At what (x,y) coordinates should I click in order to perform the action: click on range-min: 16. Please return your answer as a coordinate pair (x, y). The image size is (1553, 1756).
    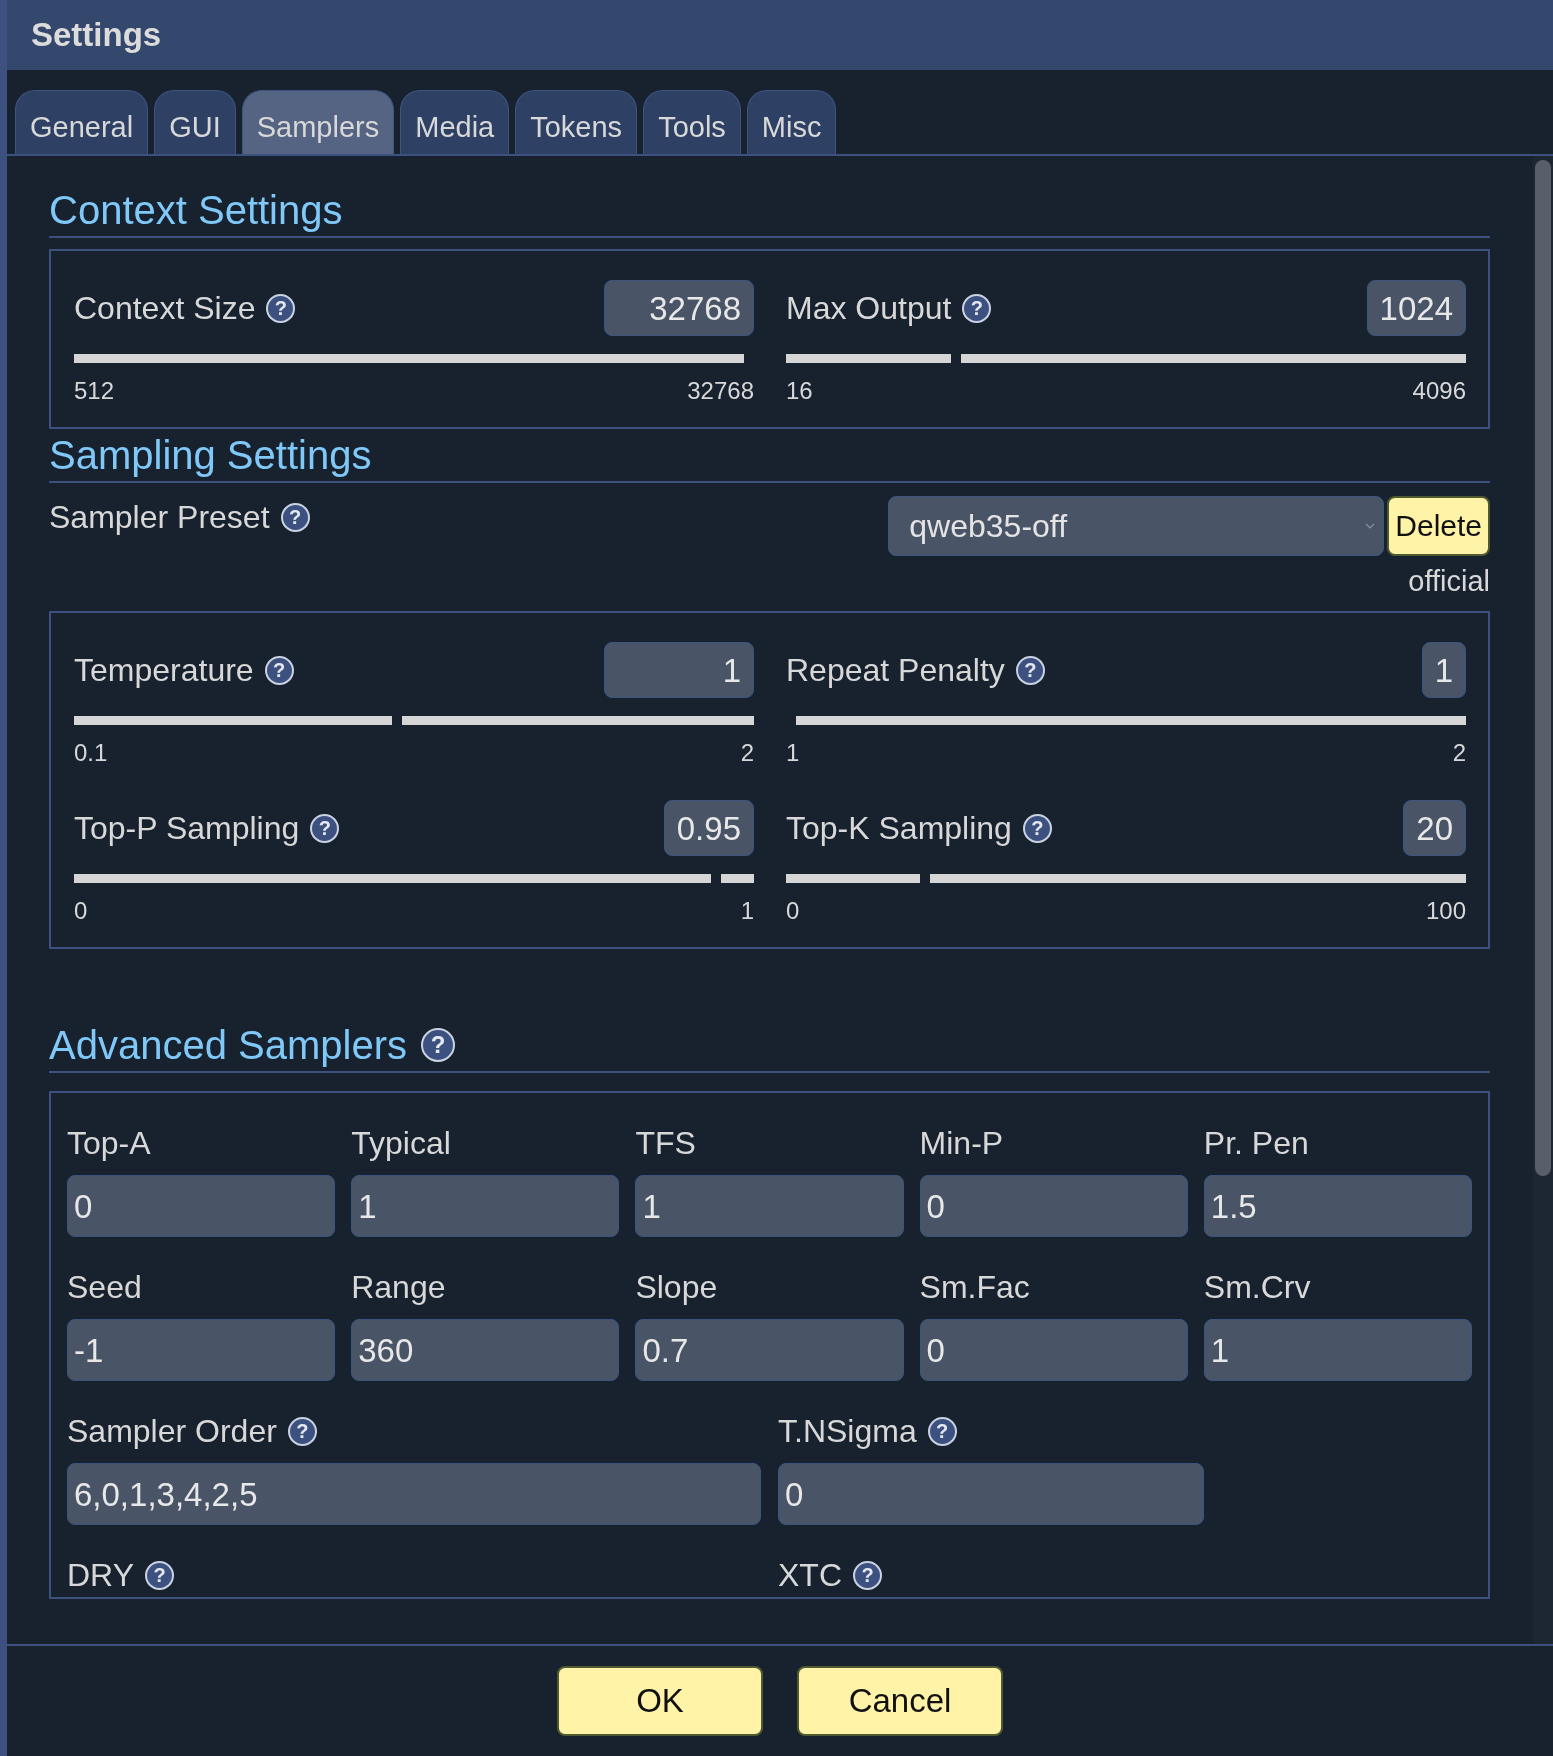
    Looking at the image, I should click on (799, 391).